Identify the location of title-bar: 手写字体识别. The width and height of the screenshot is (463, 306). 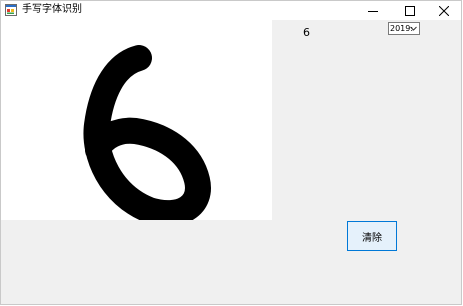
(231, 10).